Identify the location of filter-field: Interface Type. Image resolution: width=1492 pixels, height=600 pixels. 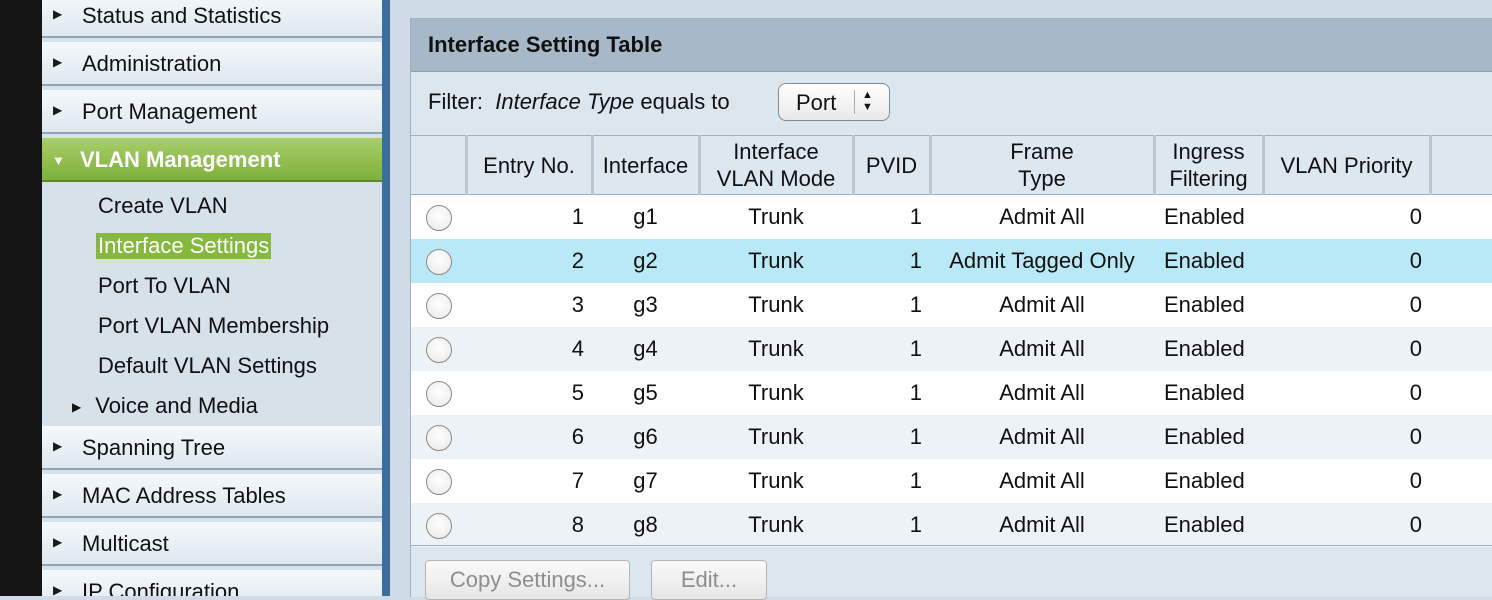
(565, 101).